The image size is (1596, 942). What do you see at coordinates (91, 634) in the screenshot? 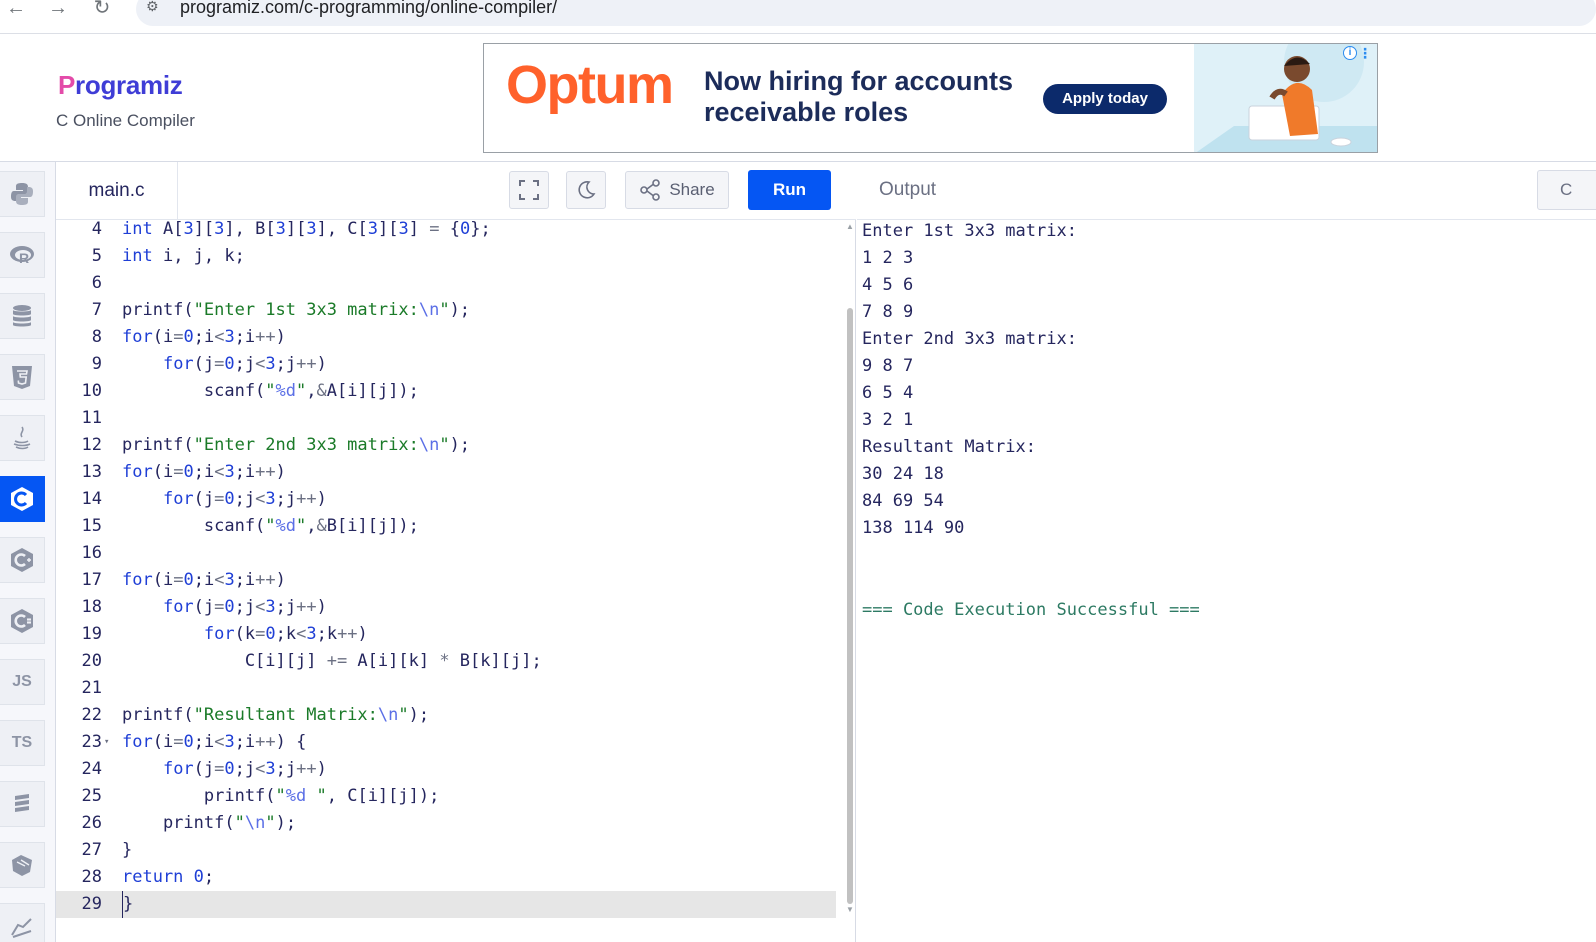
I see `line-number: 19` at bounding box center [91, 634].